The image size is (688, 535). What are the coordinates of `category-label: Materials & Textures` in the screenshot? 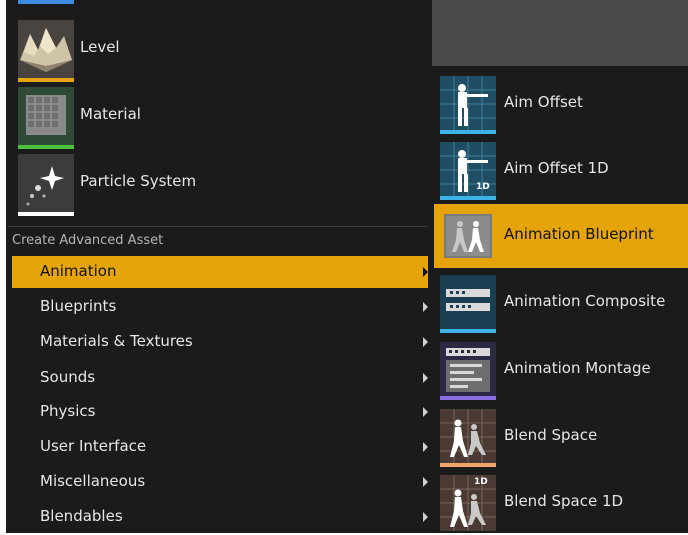 It's located at (116, 341).